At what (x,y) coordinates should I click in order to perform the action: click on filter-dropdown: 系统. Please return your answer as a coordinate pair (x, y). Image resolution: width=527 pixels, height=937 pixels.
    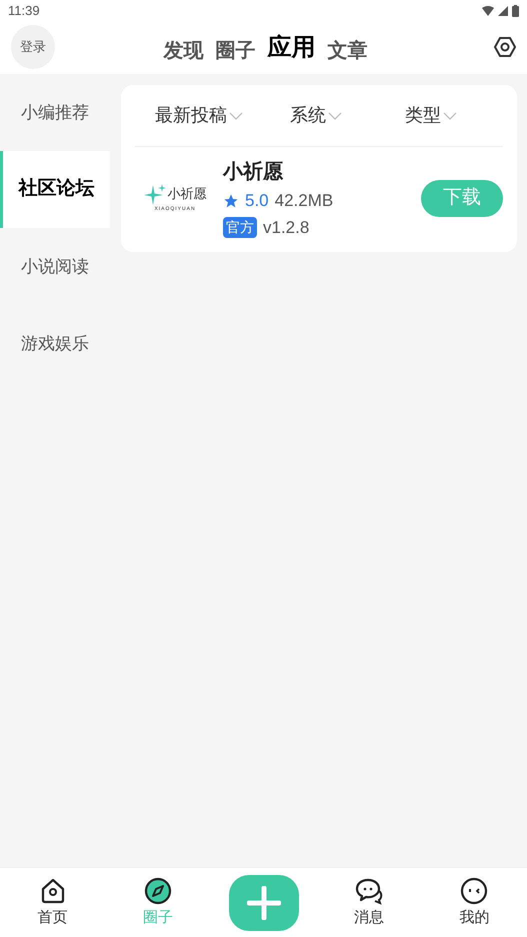
    Looking at the image, I should click on (347, 115).